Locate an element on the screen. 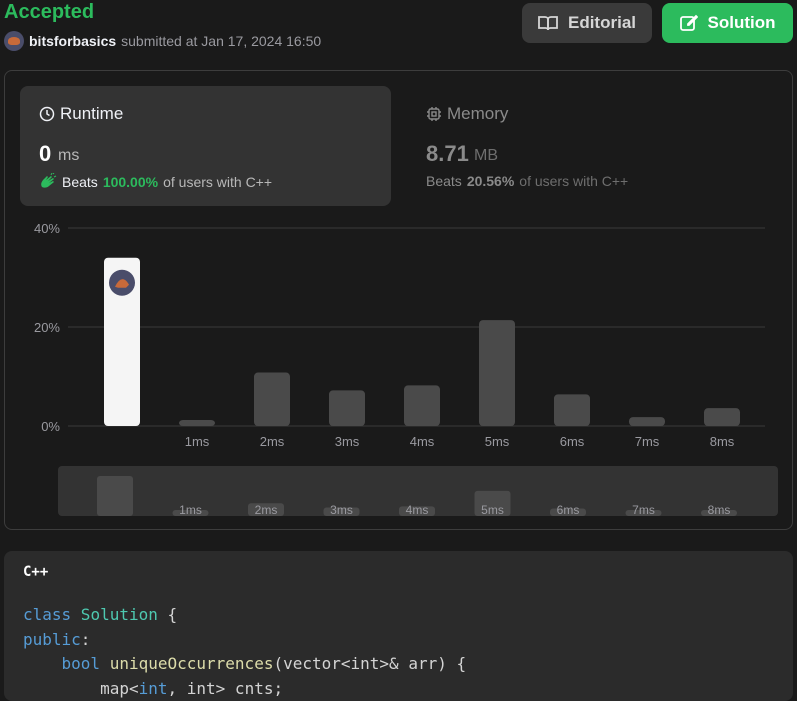 The image size is (797, 701). code-language: C++ is located at coordinates (36, 572).